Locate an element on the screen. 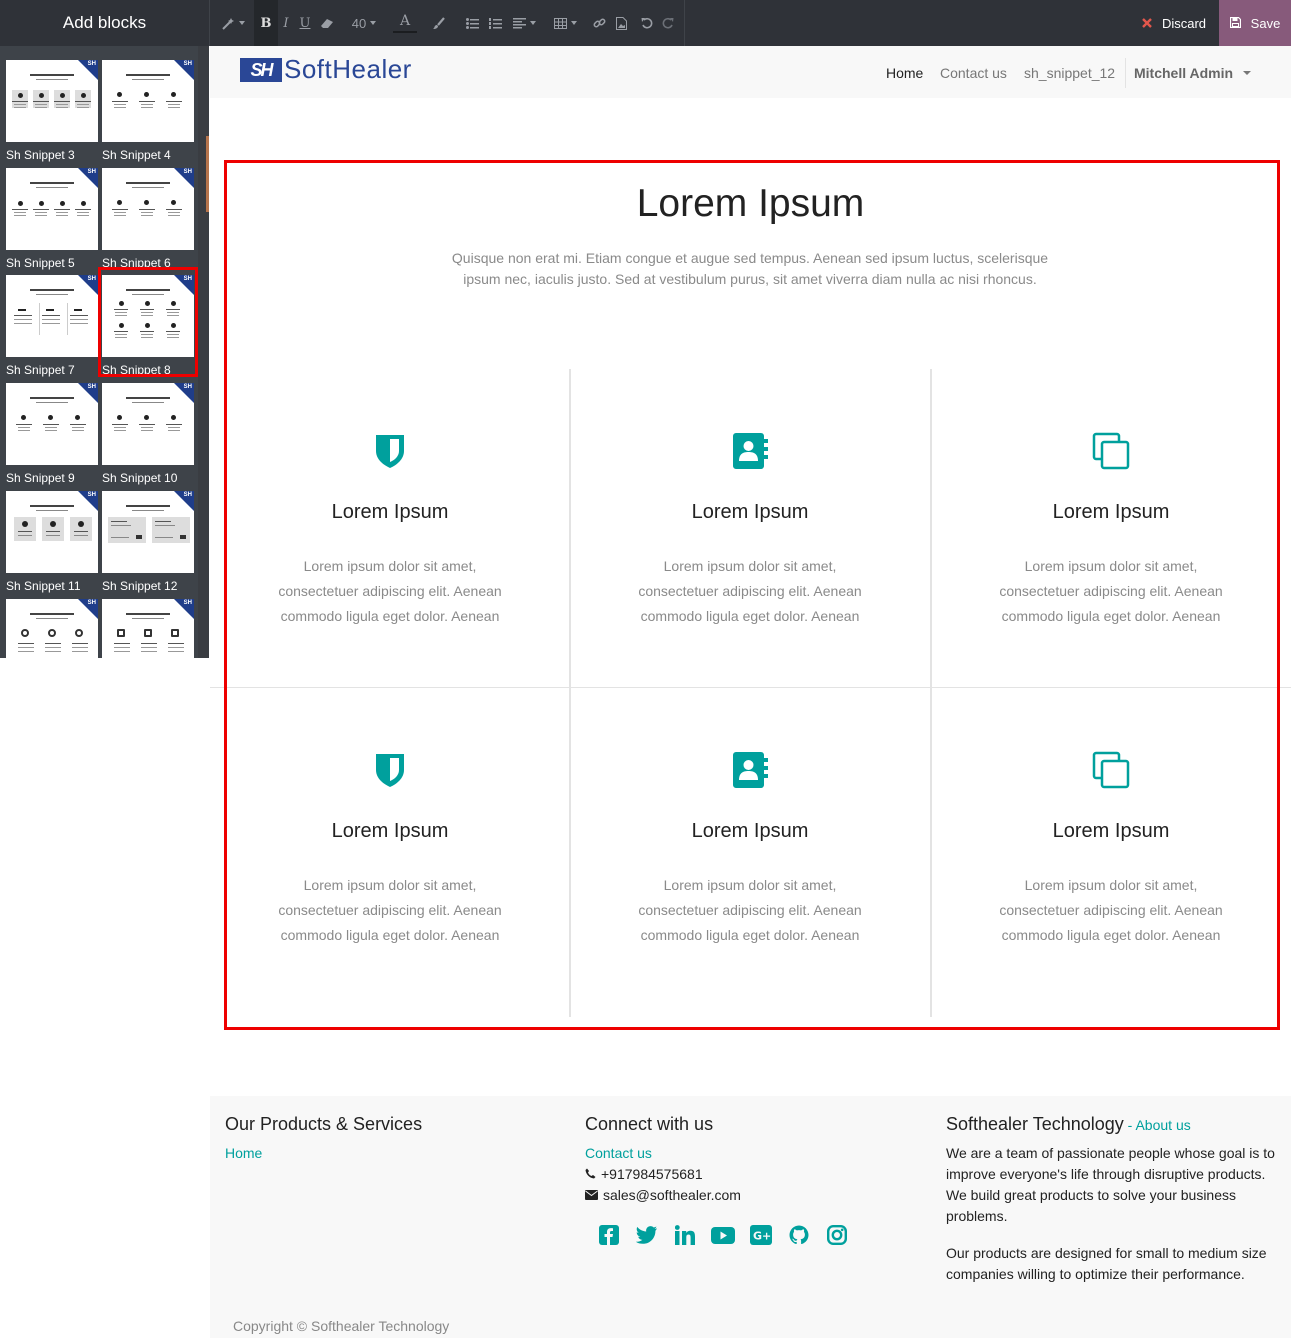 The image size is (1291, 1338). table-dropdown is located at coordinates (565, 23).